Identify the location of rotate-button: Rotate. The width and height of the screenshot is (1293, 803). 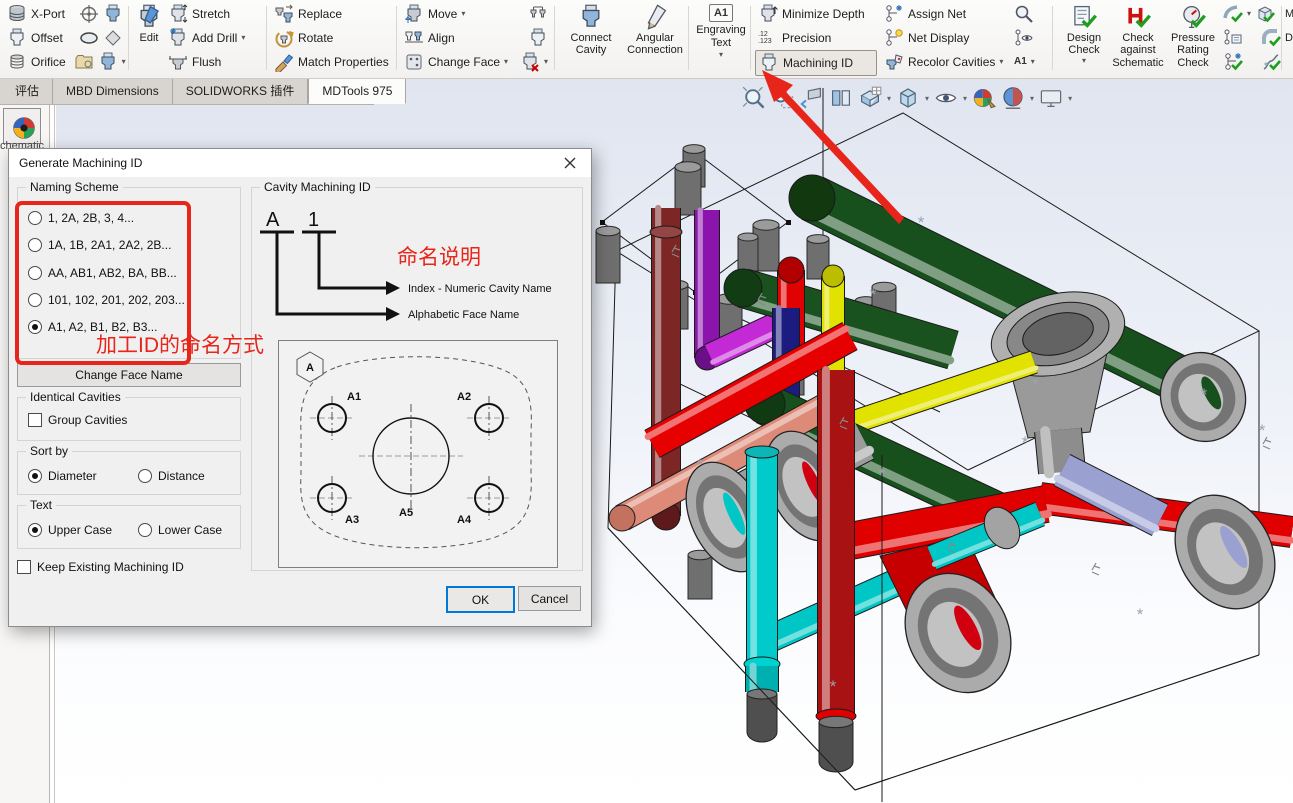
(332, 38).